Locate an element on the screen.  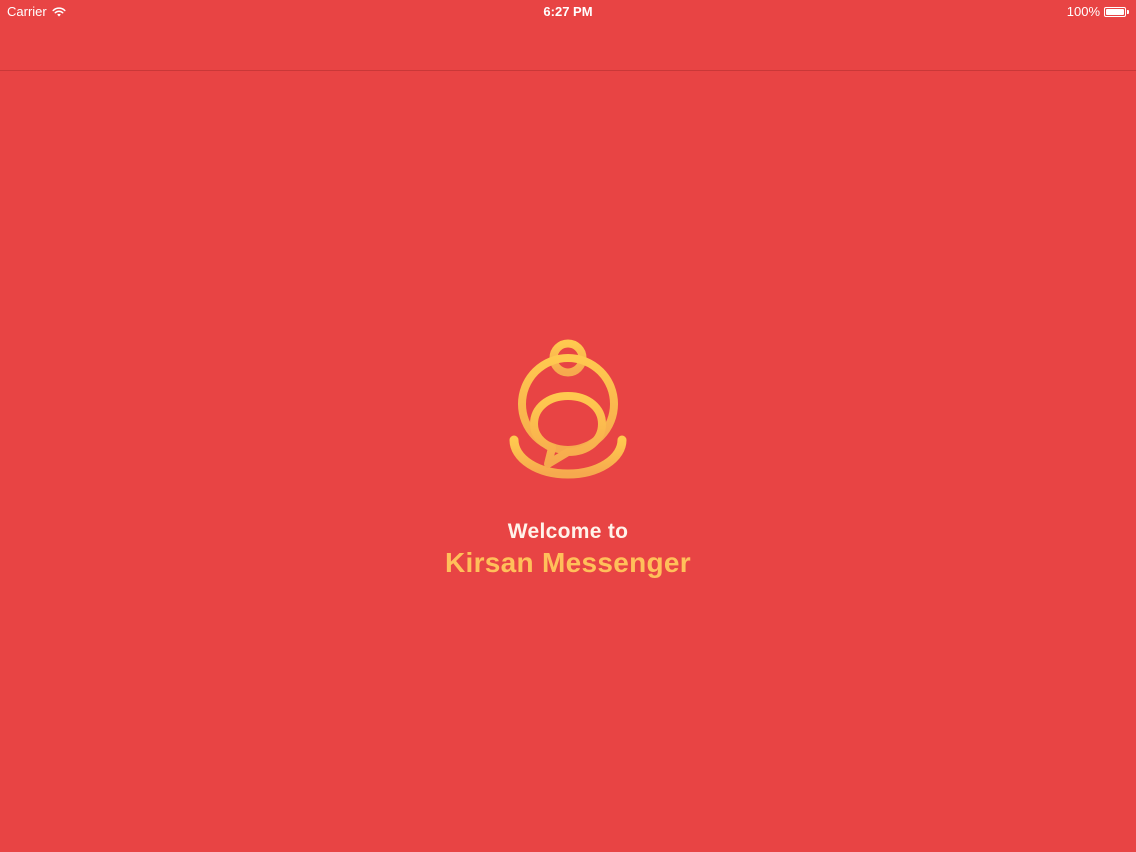
battery-tip is located at coordinates (1128, 11).